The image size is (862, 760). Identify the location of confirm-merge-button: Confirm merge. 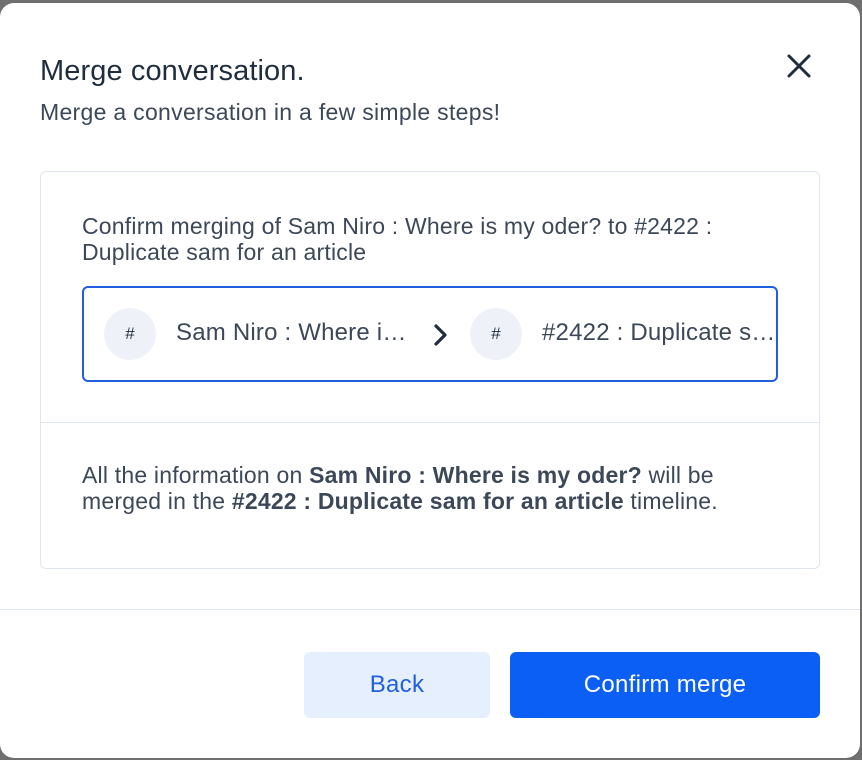
(665, 685).